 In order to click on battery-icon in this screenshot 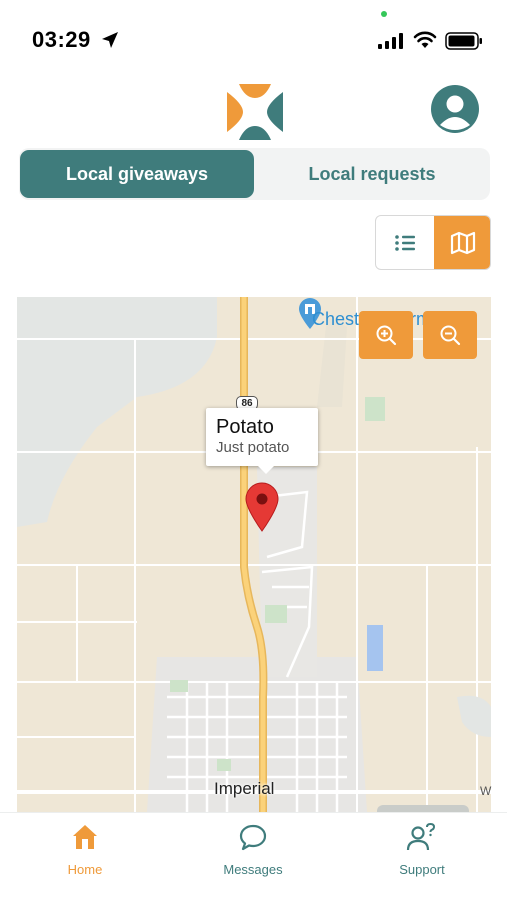, I will do `click(463, 41)`.